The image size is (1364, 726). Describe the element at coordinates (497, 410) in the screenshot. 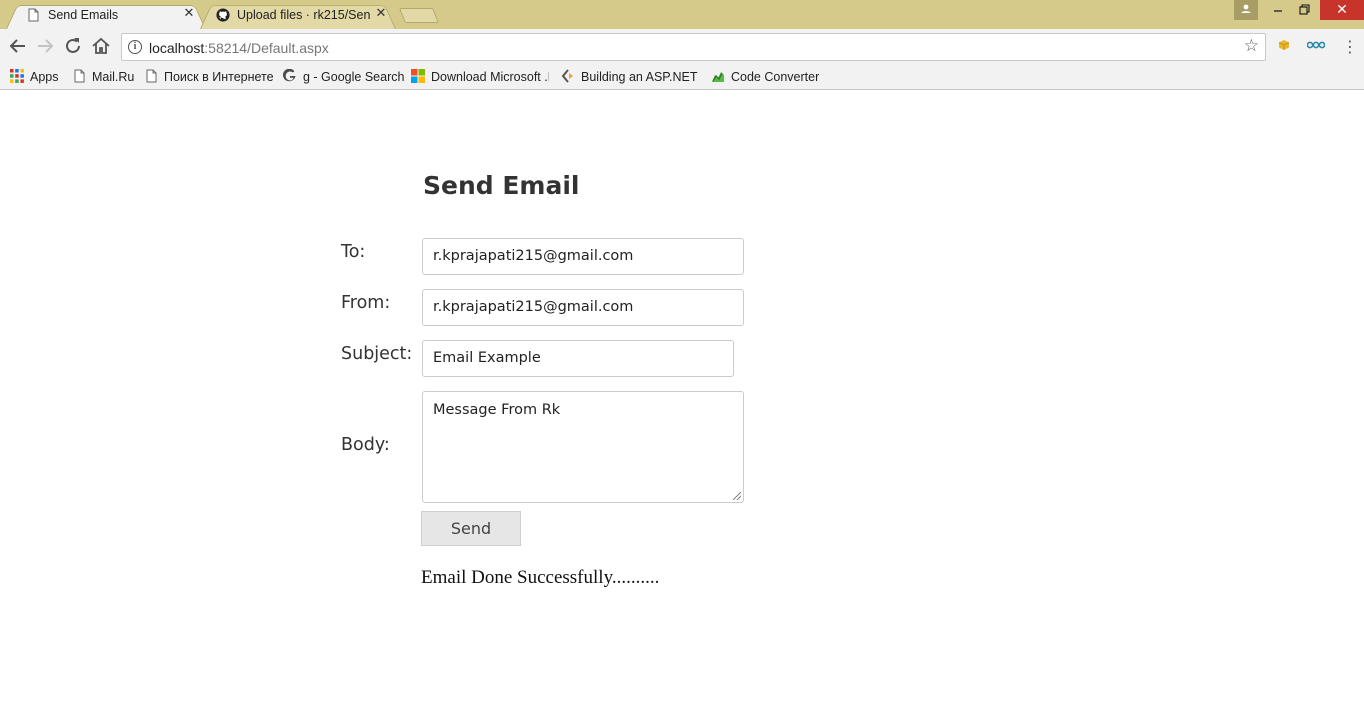

I see `body-text: Message From Rk` at that location.